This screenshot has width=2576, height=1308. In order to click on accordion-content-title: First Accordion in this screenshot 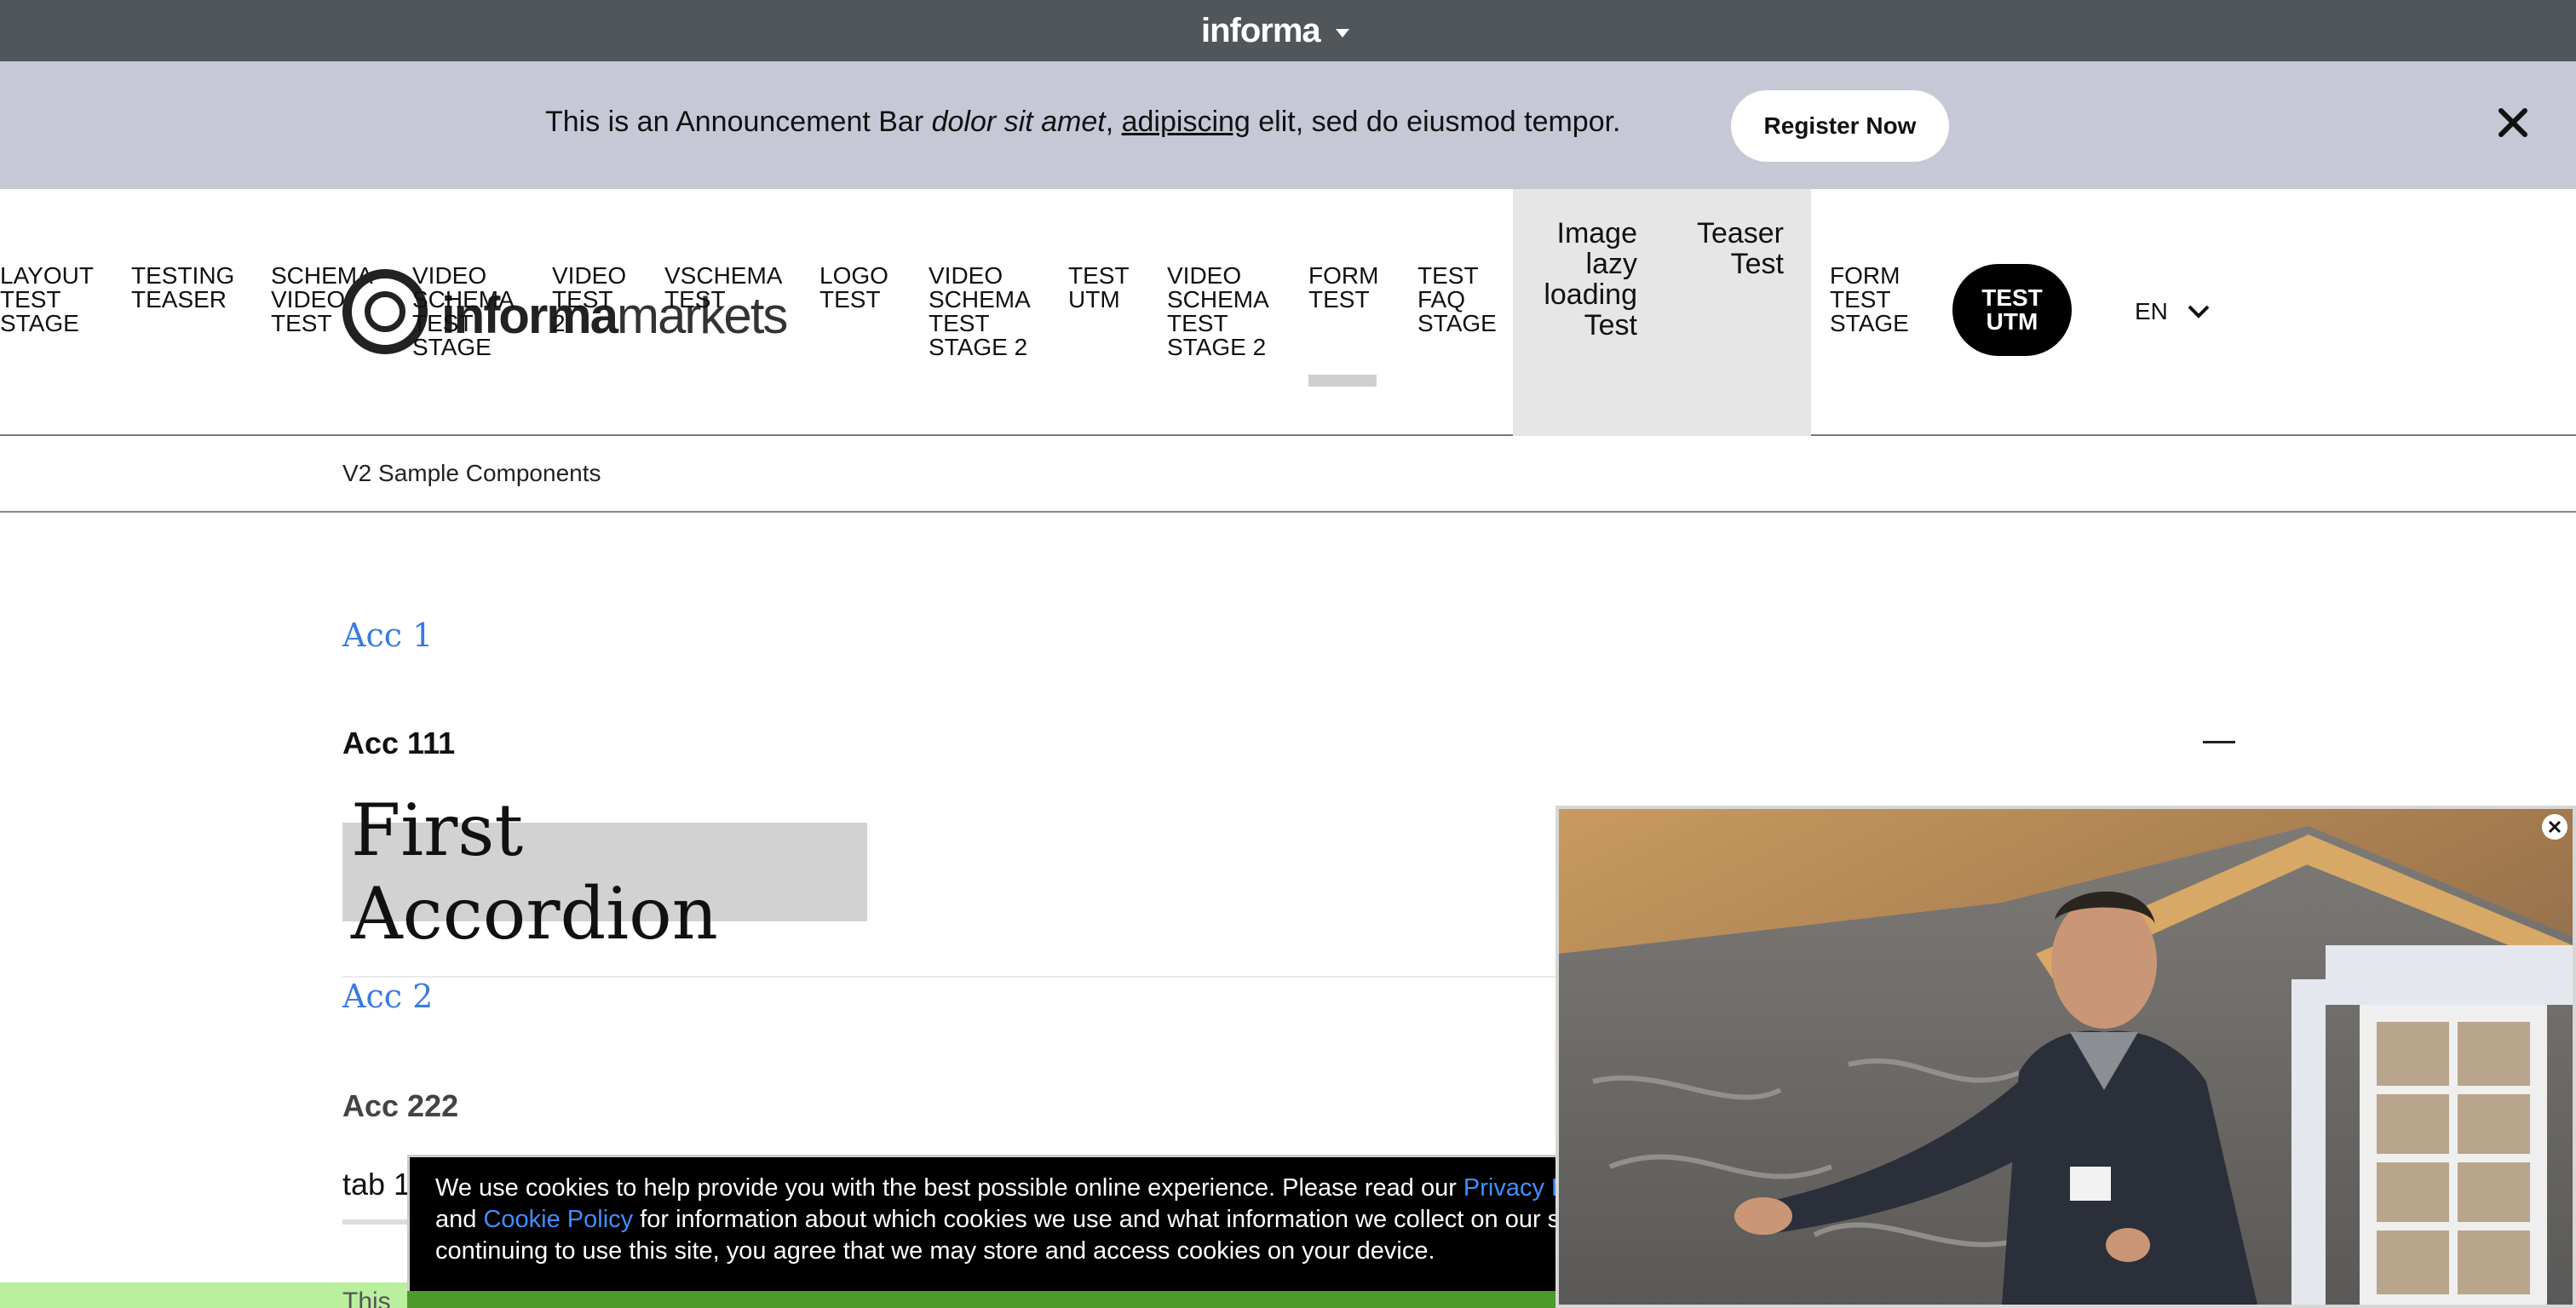, I will do `click(604, 872)`.